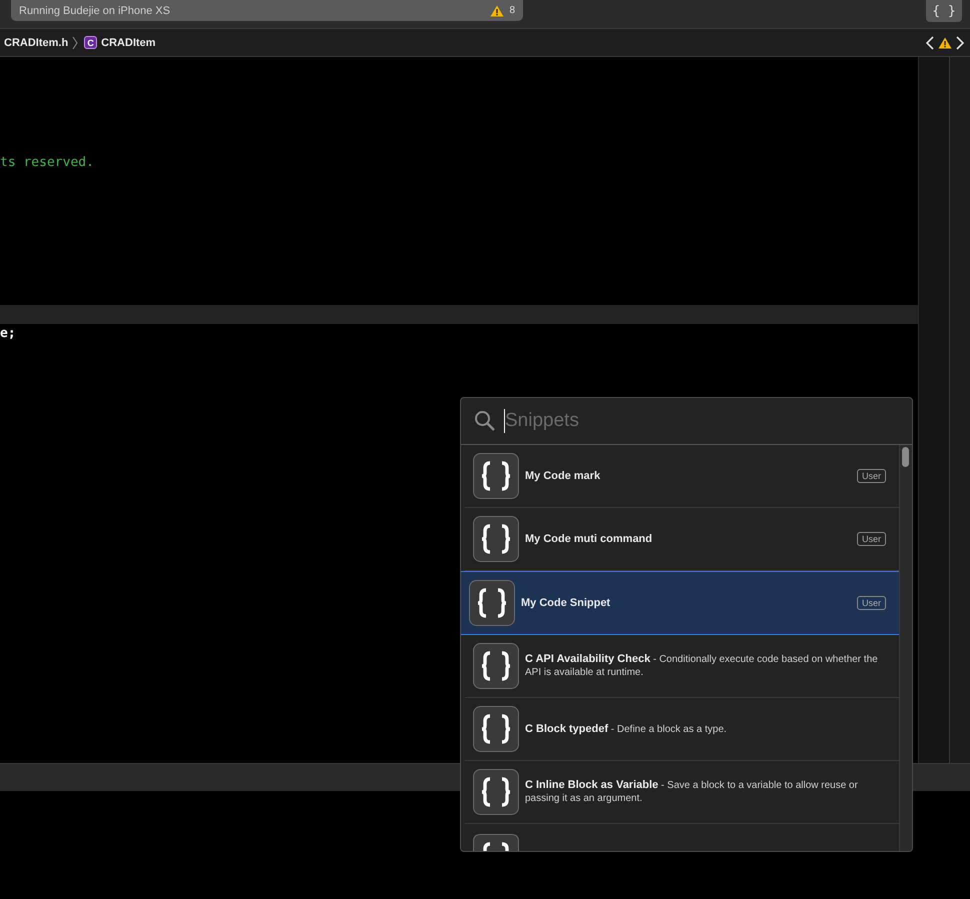  I want to click on code-text: e;, so click(8, 333).